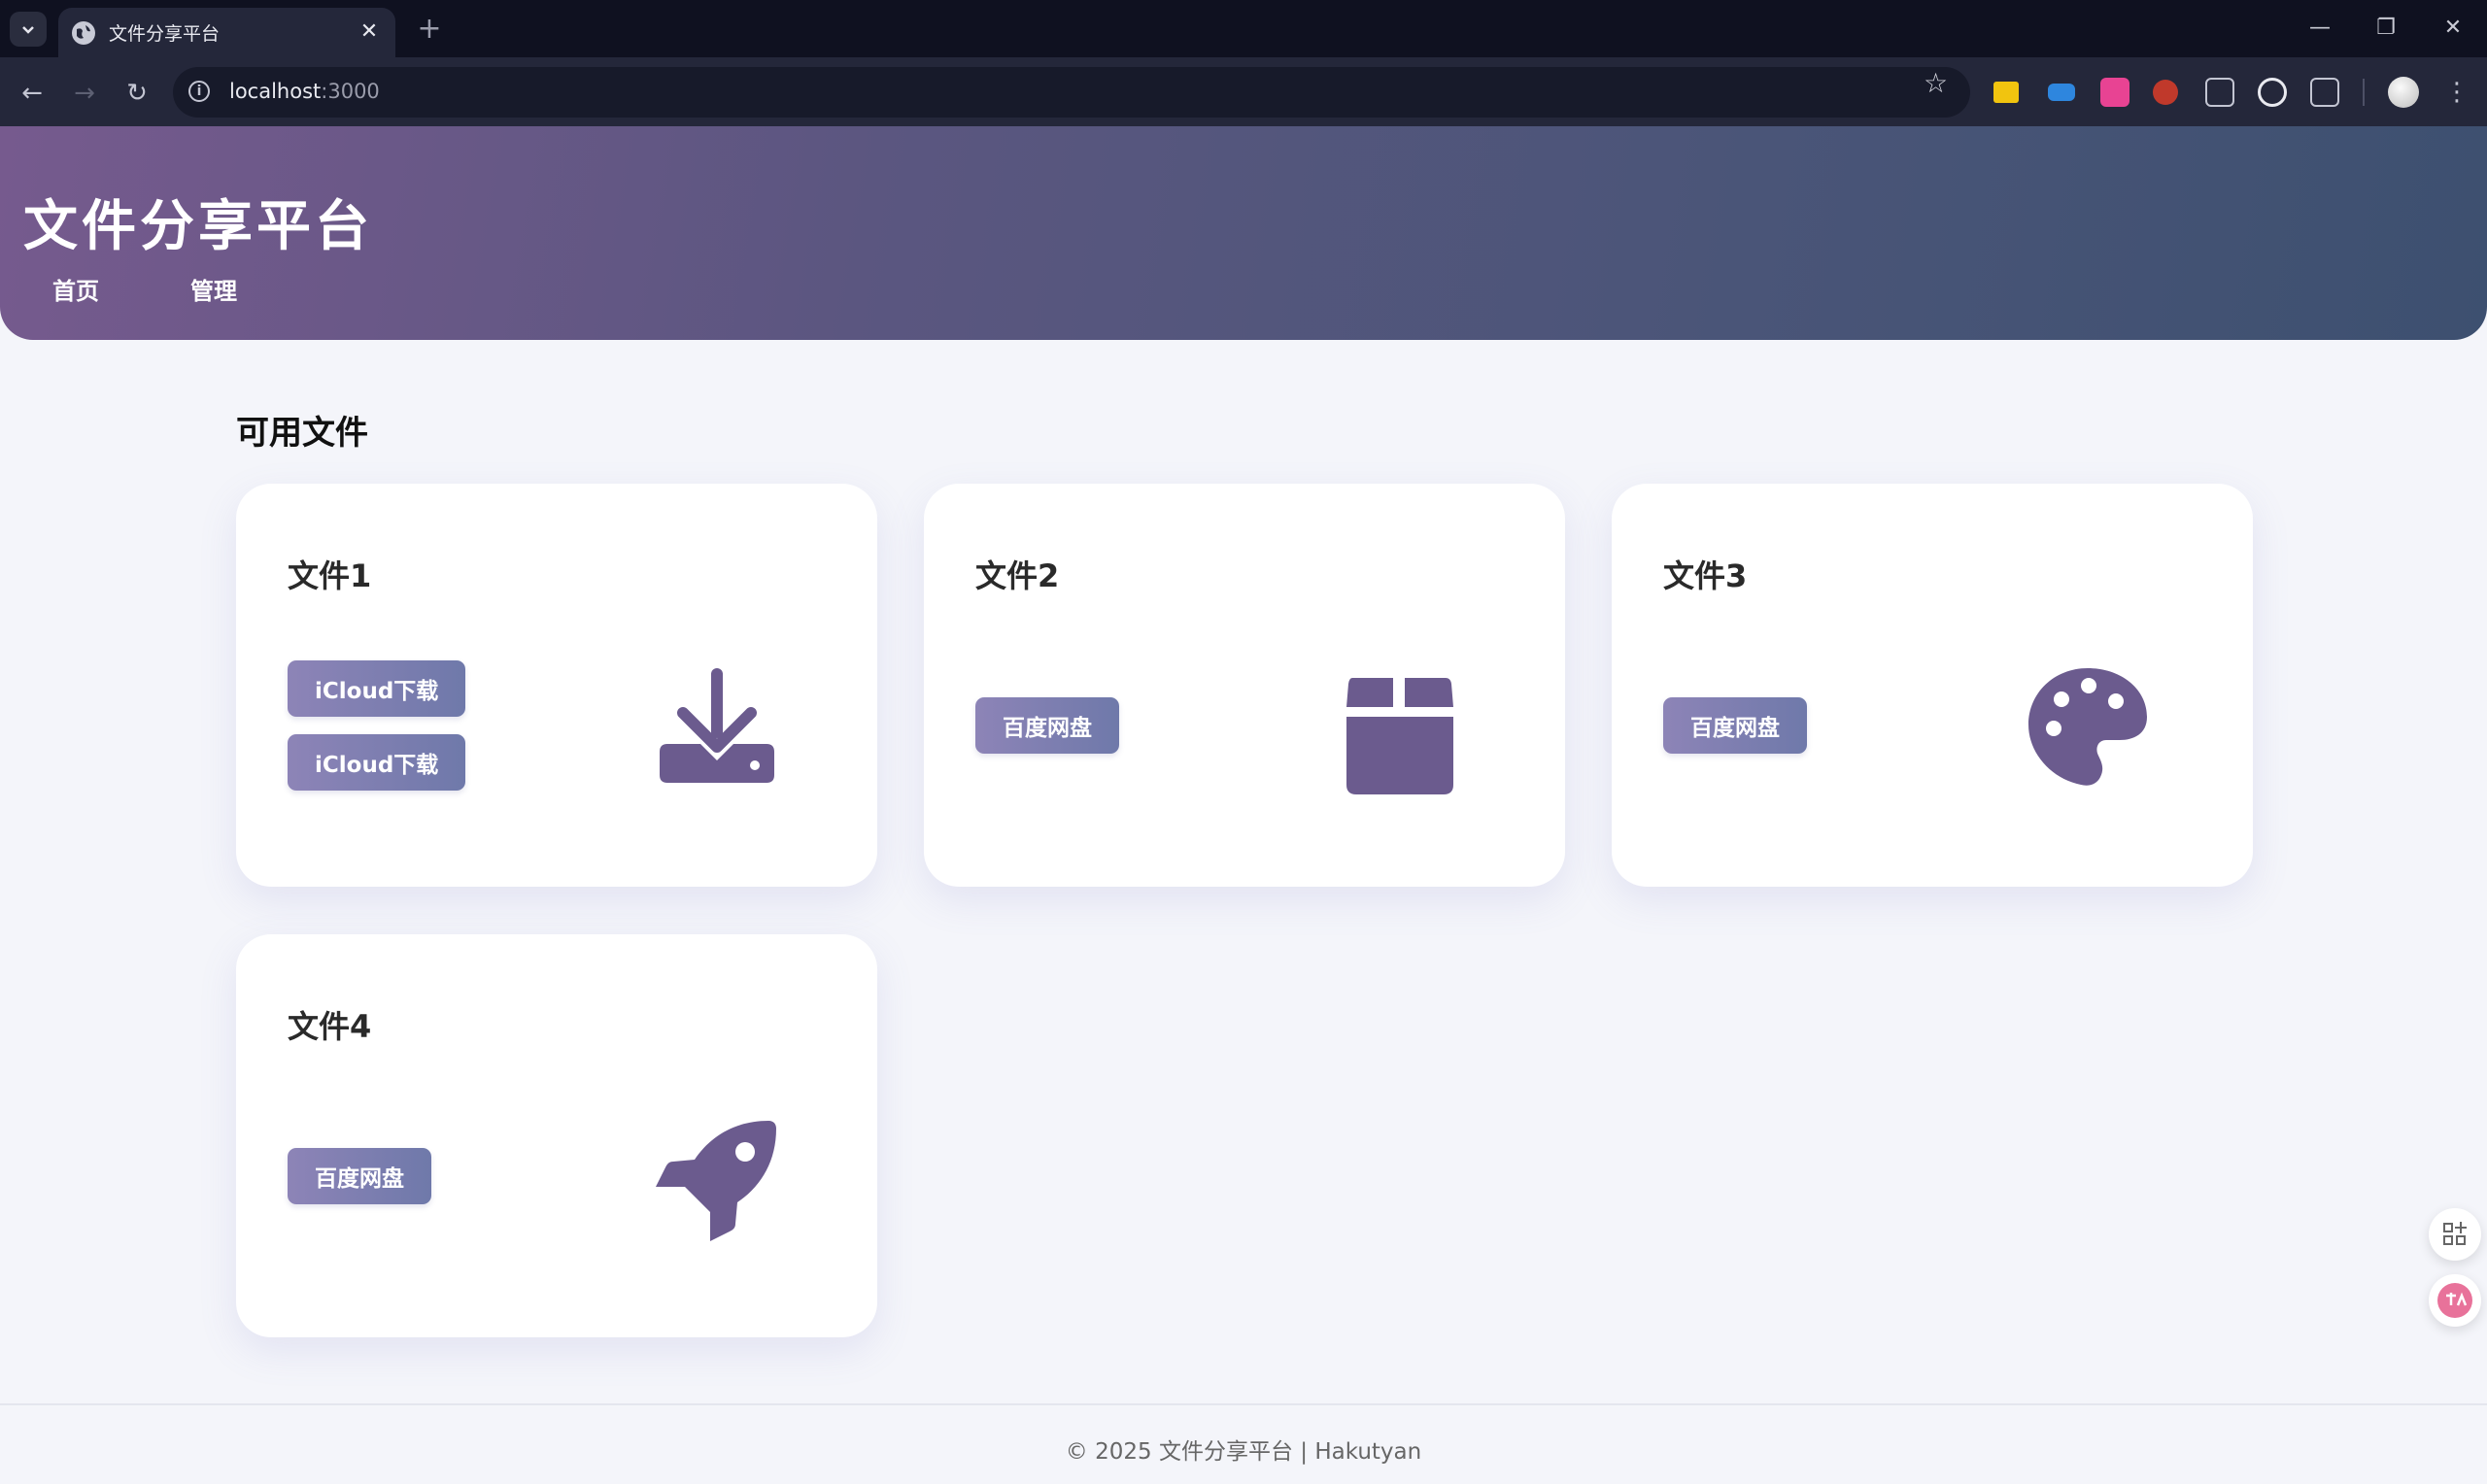  I want to click on new-tab-button: +, so click(429, 29).